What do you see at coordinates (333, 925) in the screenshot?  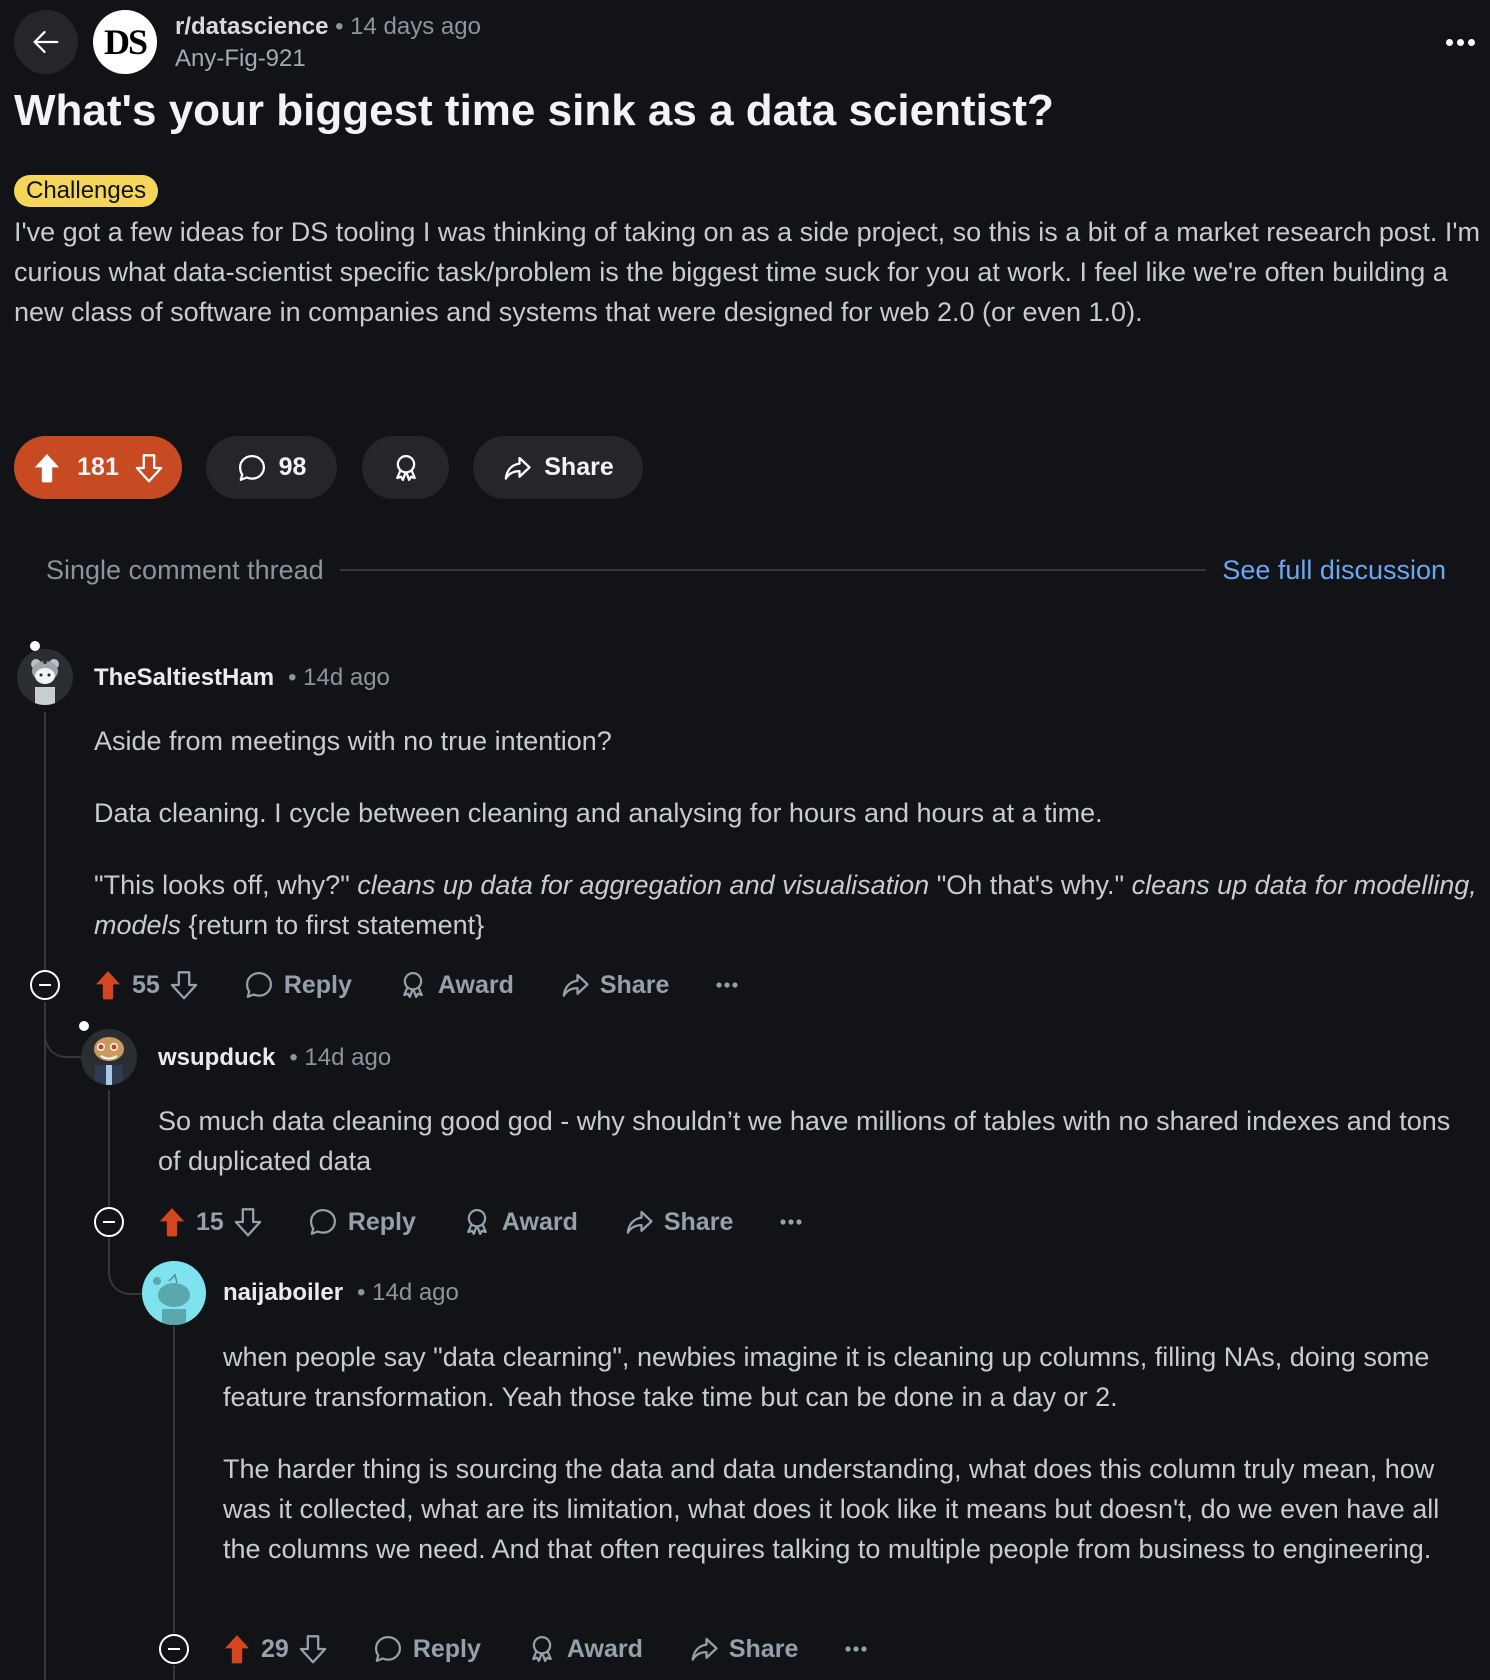 I see `comment-text: {return to first statement}` at bounding box center [333, 925].